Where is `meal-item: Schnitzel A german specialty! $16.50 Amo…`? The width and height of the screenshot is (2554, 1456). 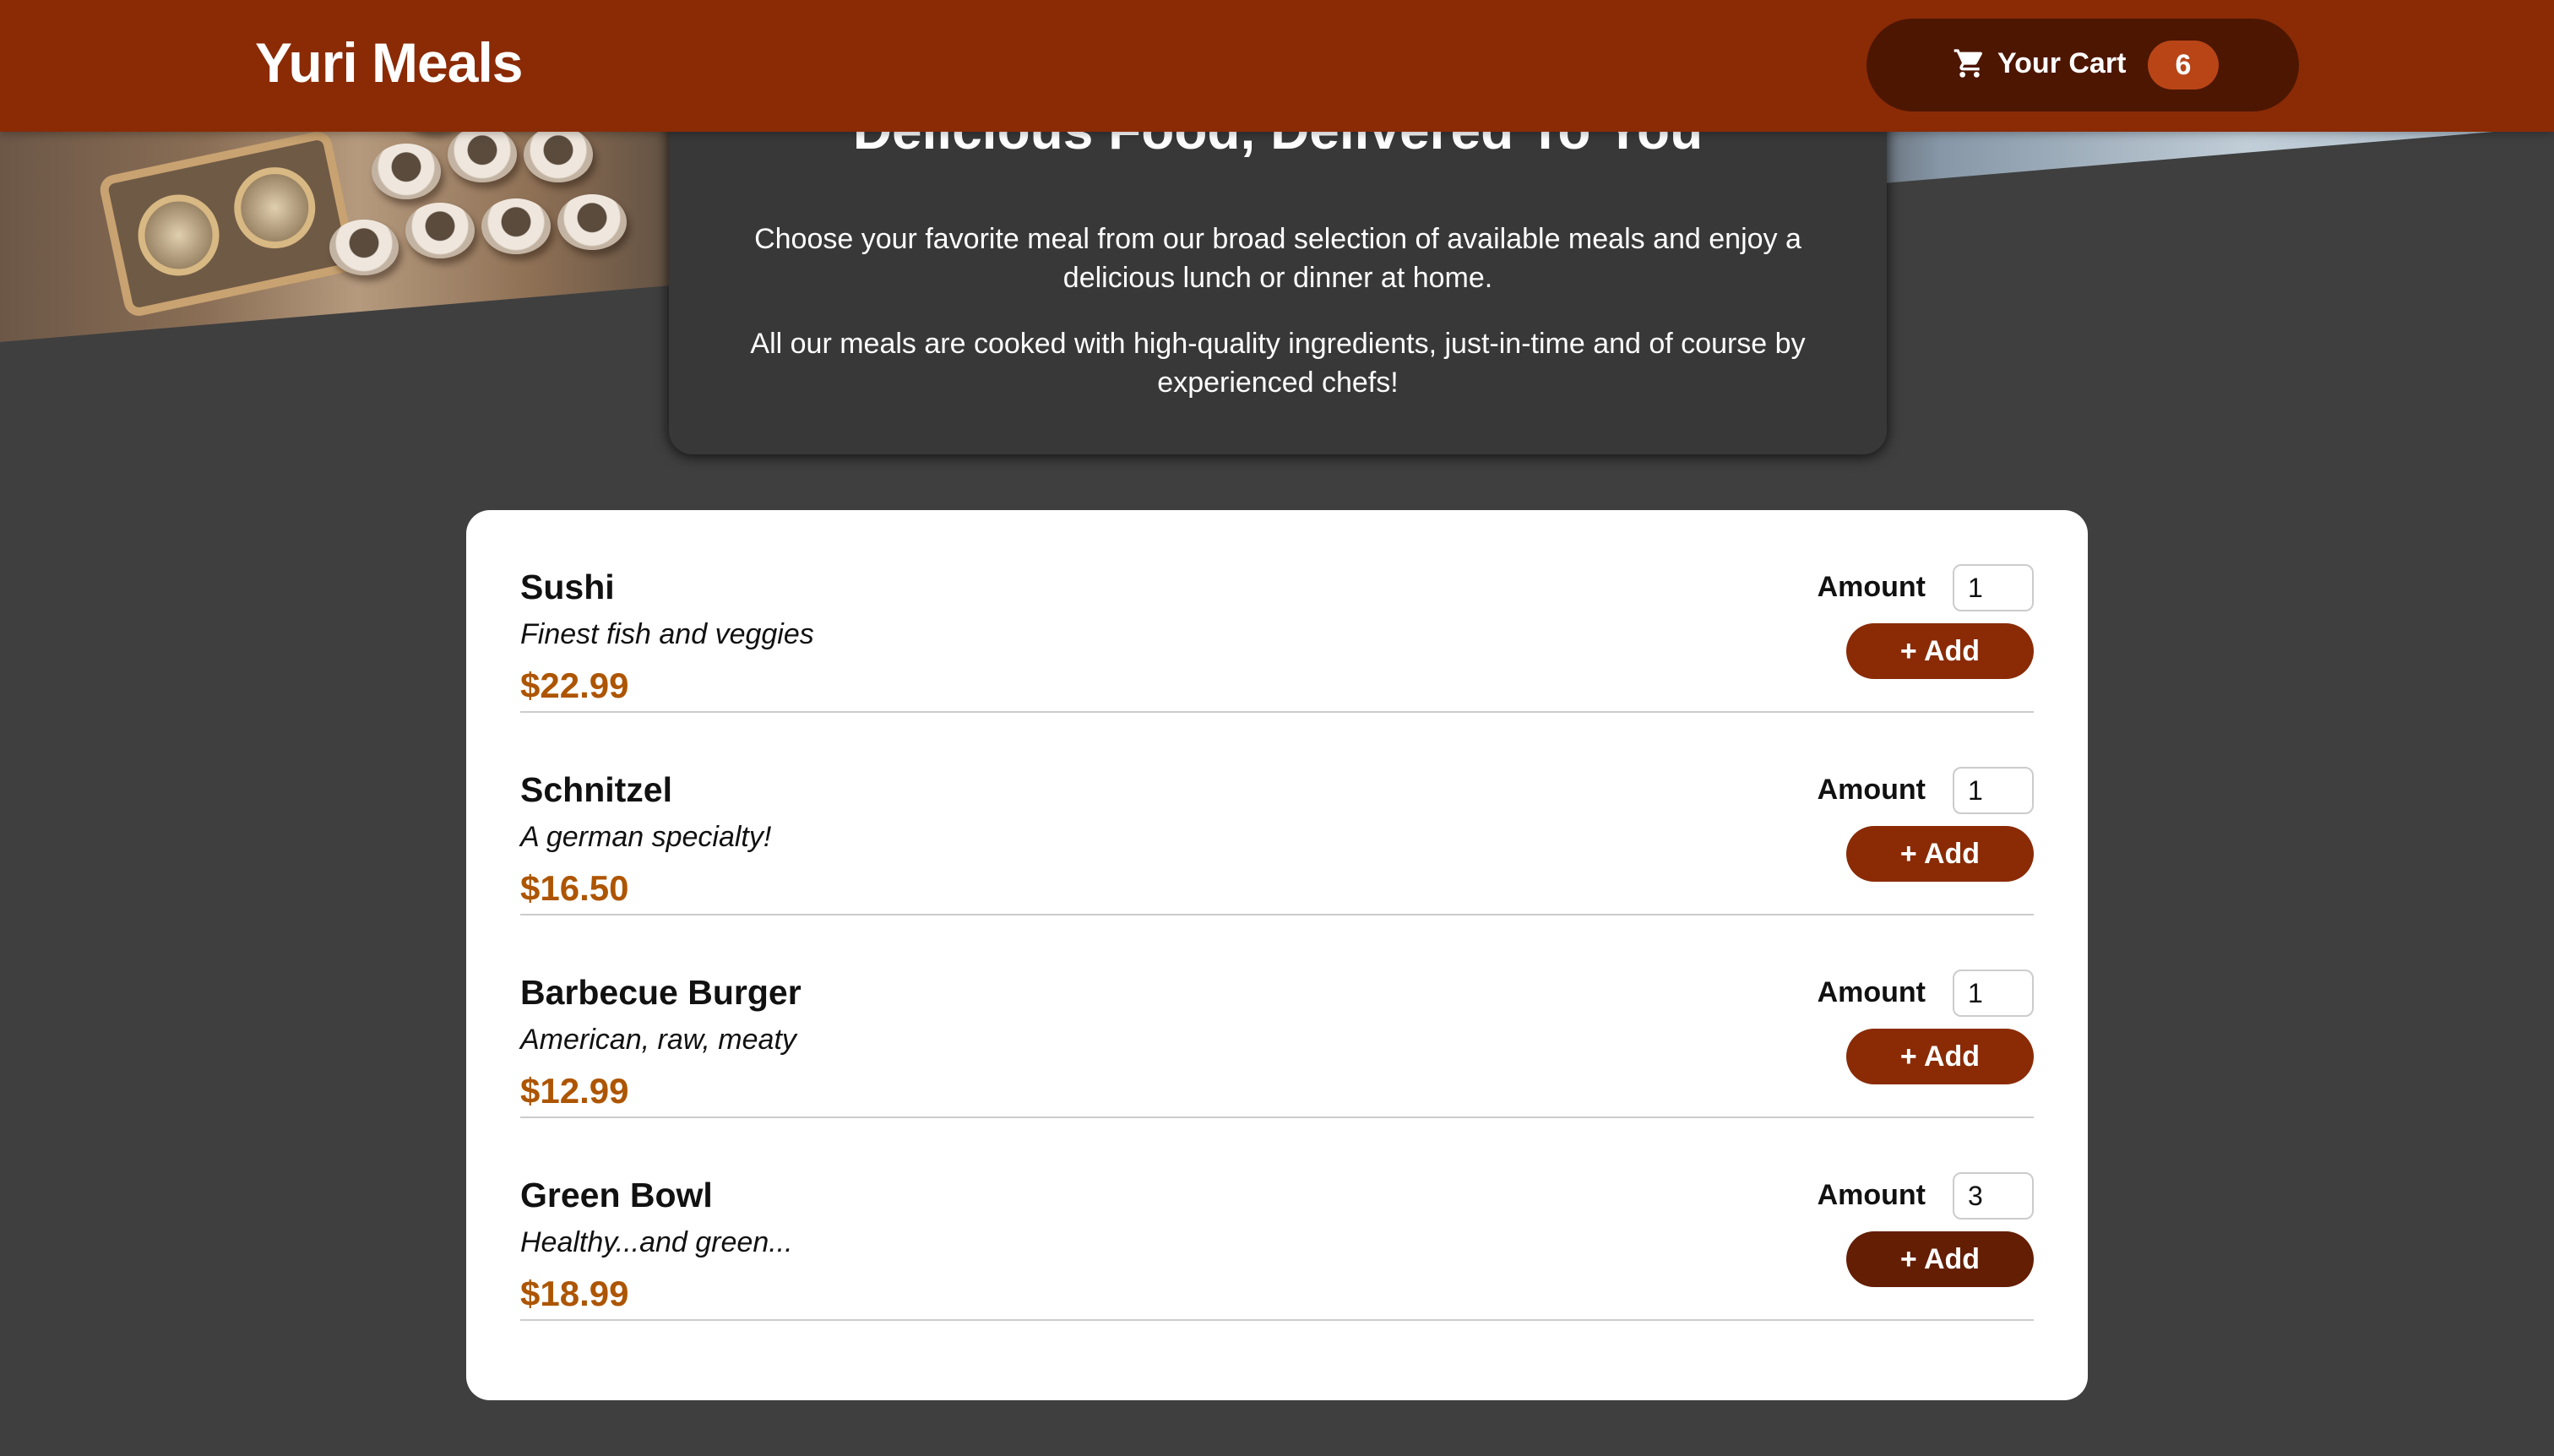 meal-item: Schnitzel A german specialty! $16.50 Amo… is located at coordinates (1277, 814).